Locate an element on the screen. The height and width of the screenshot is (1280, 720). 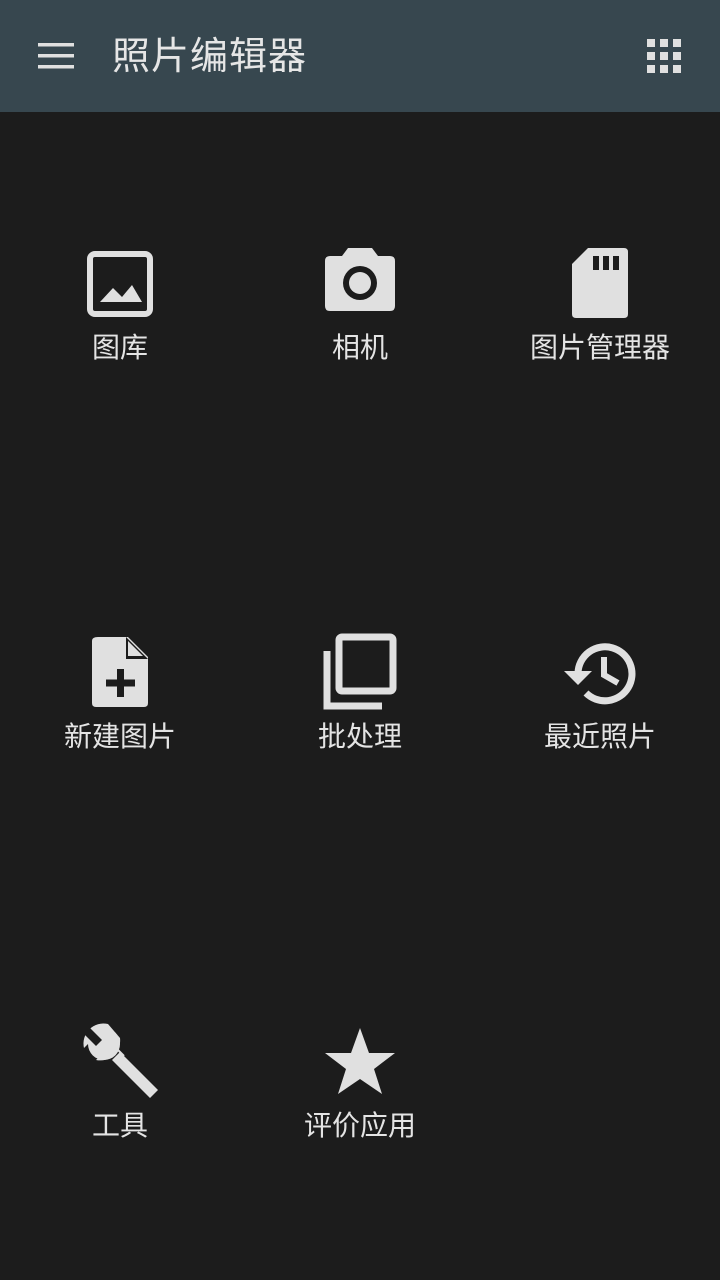
camera-label: 相机 is located at coordinates (359, 347).